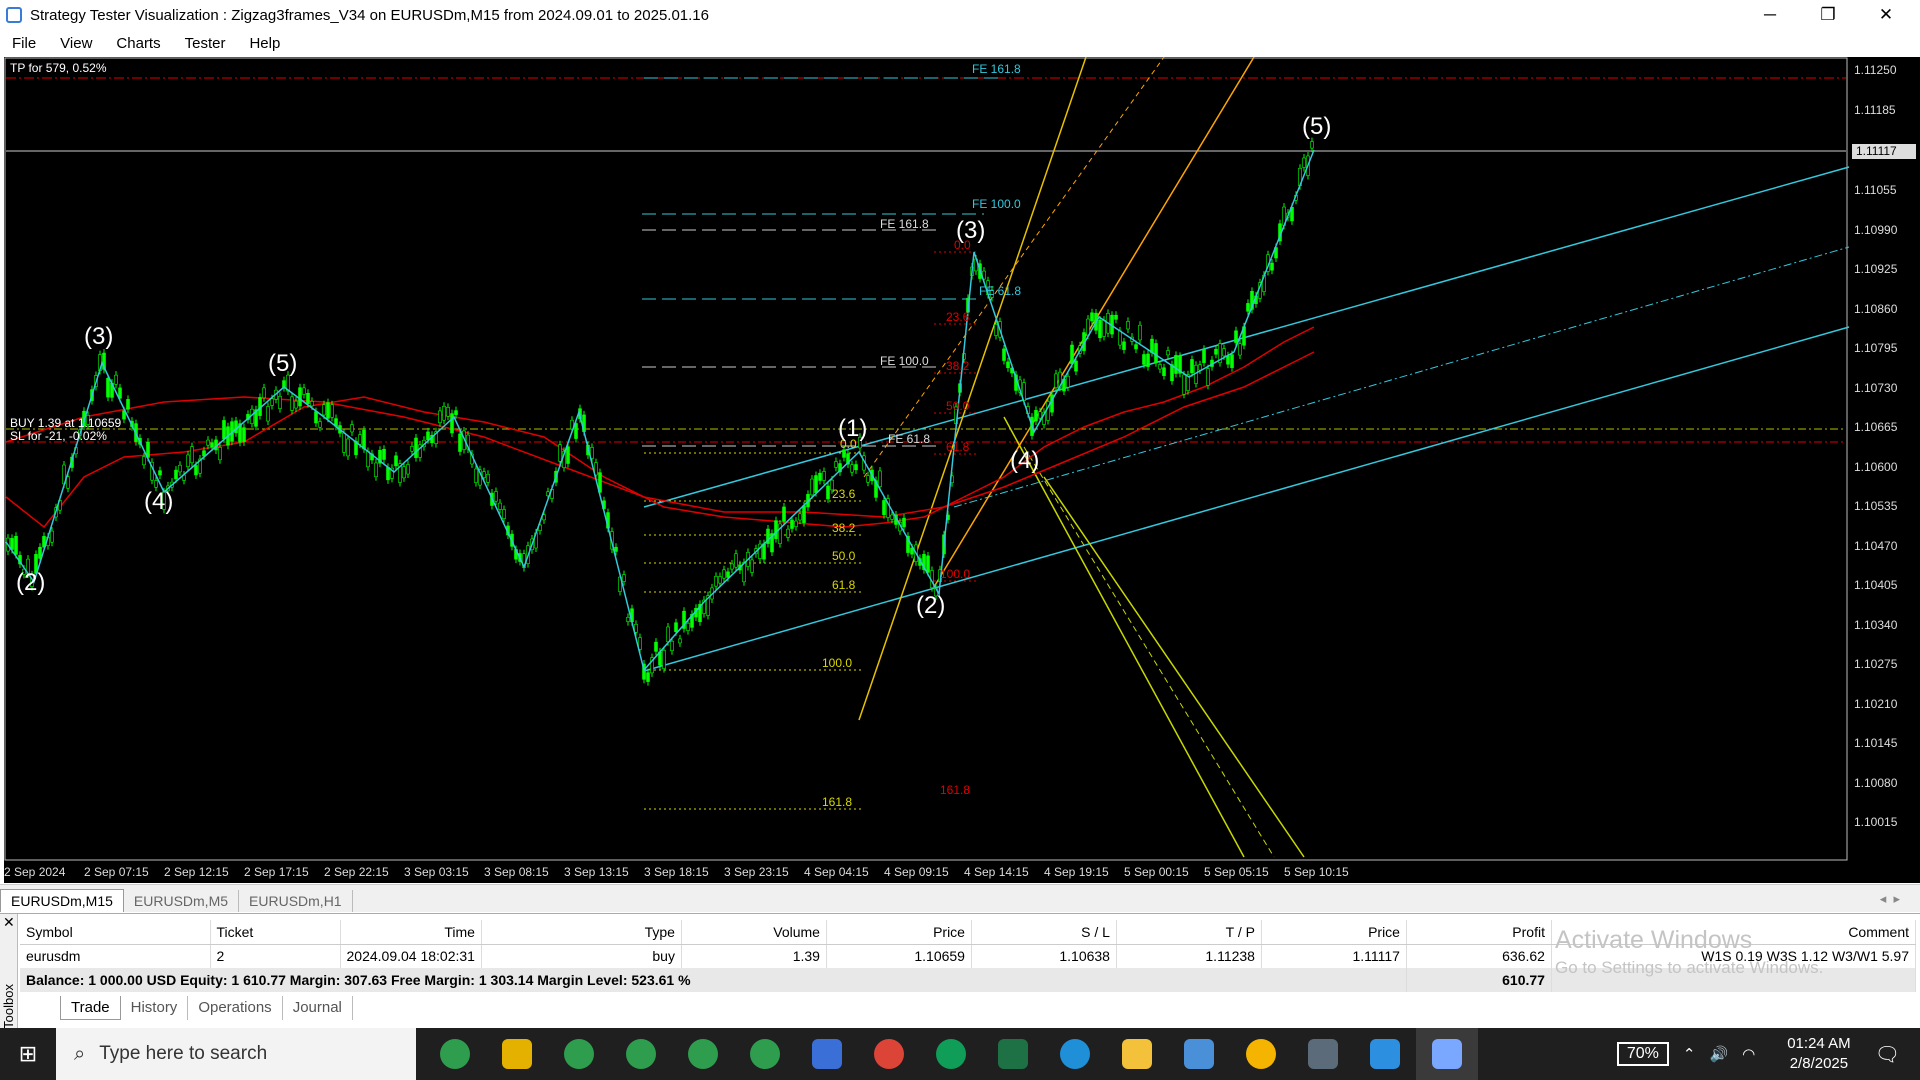 The width and height of the screenshot is (1920, 1080). Describe the element at coordinates (1479, 932) in the screenshot. I see `col-profit: Profit` at that location.